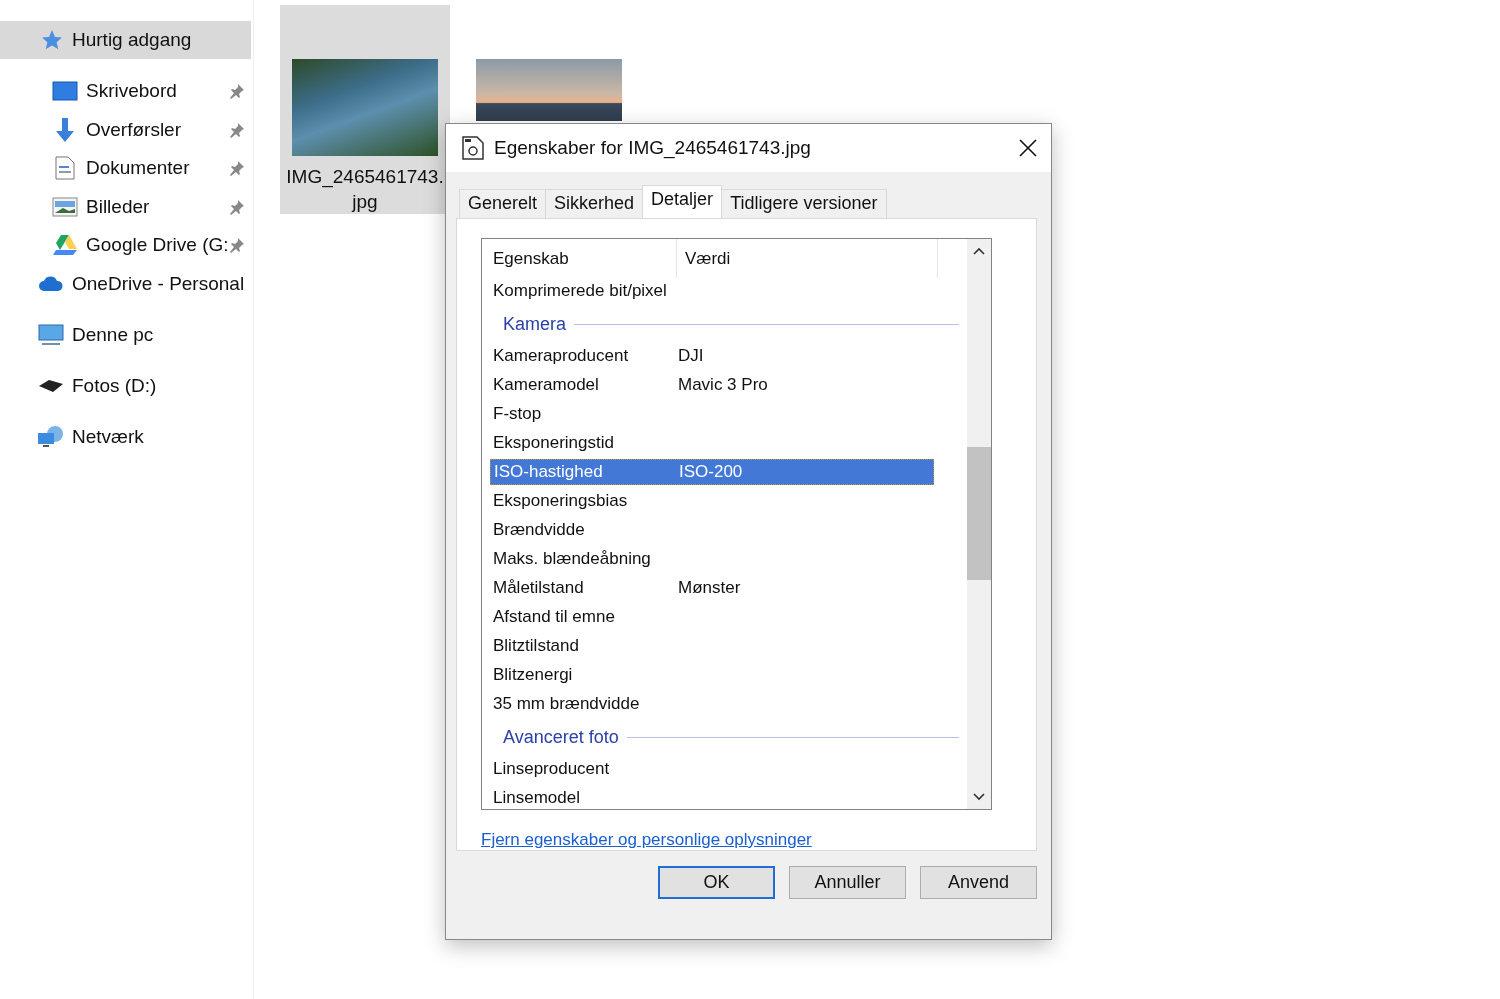 The height and width of the screenshot is (999, 1500). Describe the element at coordinates (365, 189) in the screenshot. I see `file-name: IMG_2465461743.jpg` at that location.